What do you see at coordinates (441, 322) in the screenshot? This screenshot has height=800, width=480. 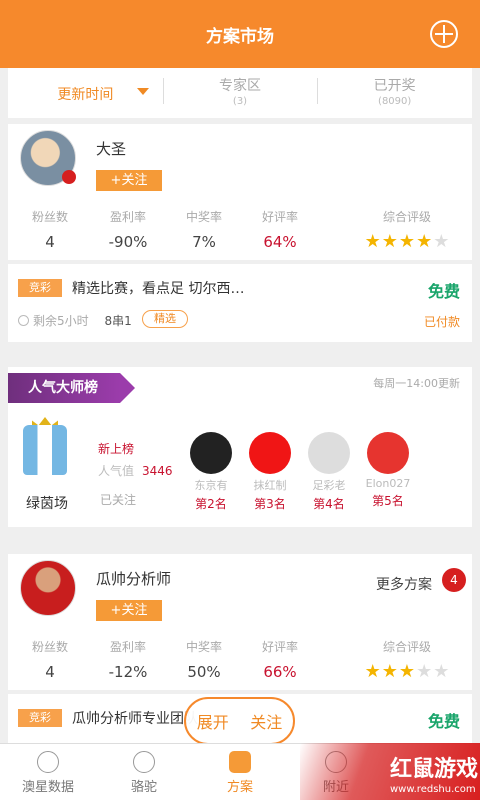 I see `payment-status: 已付款` at bounding box center [441, 322].